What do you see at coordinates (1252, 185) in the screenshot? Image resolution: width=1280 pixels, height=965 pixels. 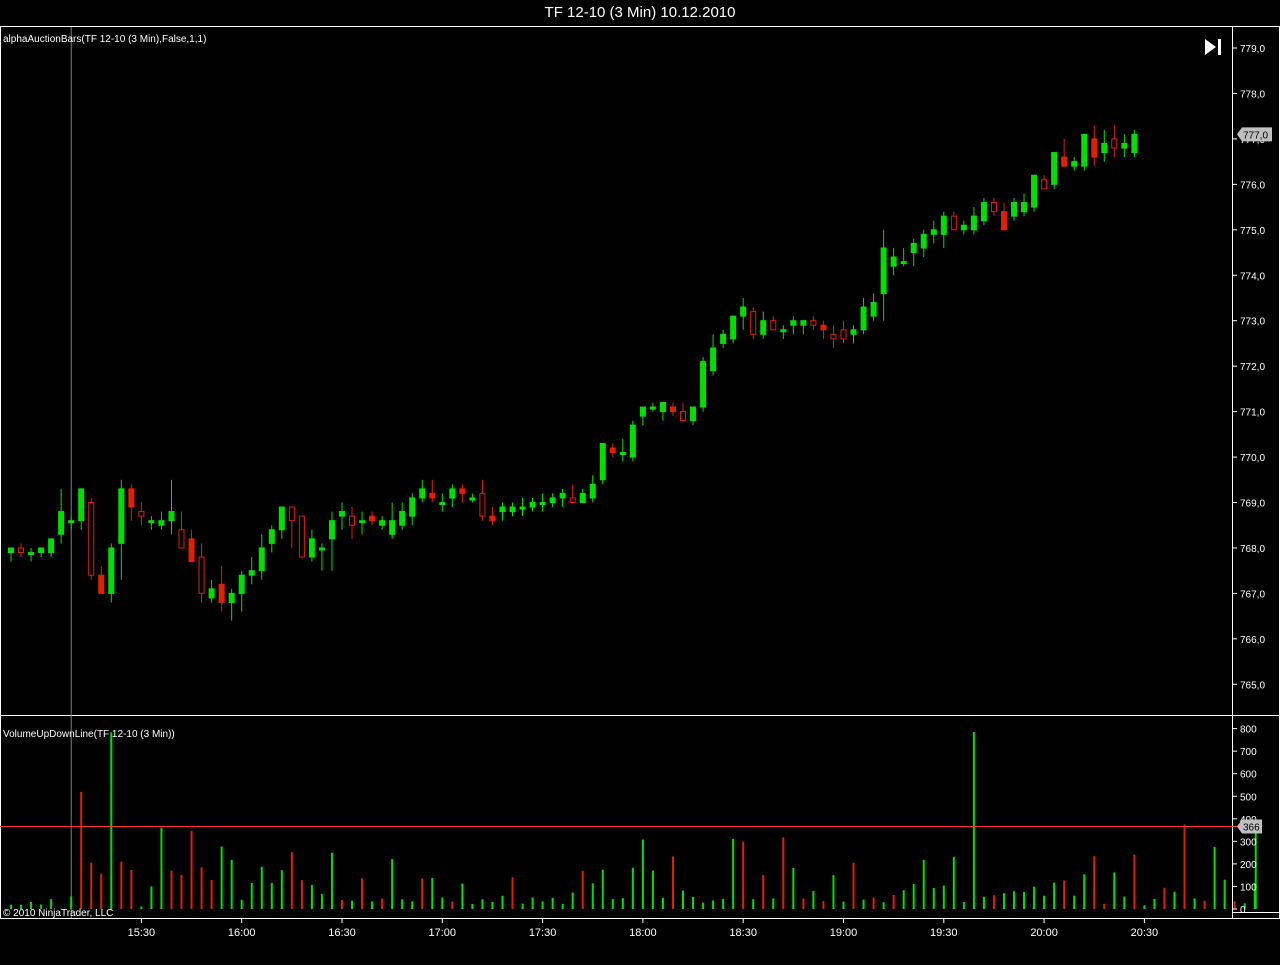 I see `price-tick-label: 776,0` at bounding box center [1252, 185].